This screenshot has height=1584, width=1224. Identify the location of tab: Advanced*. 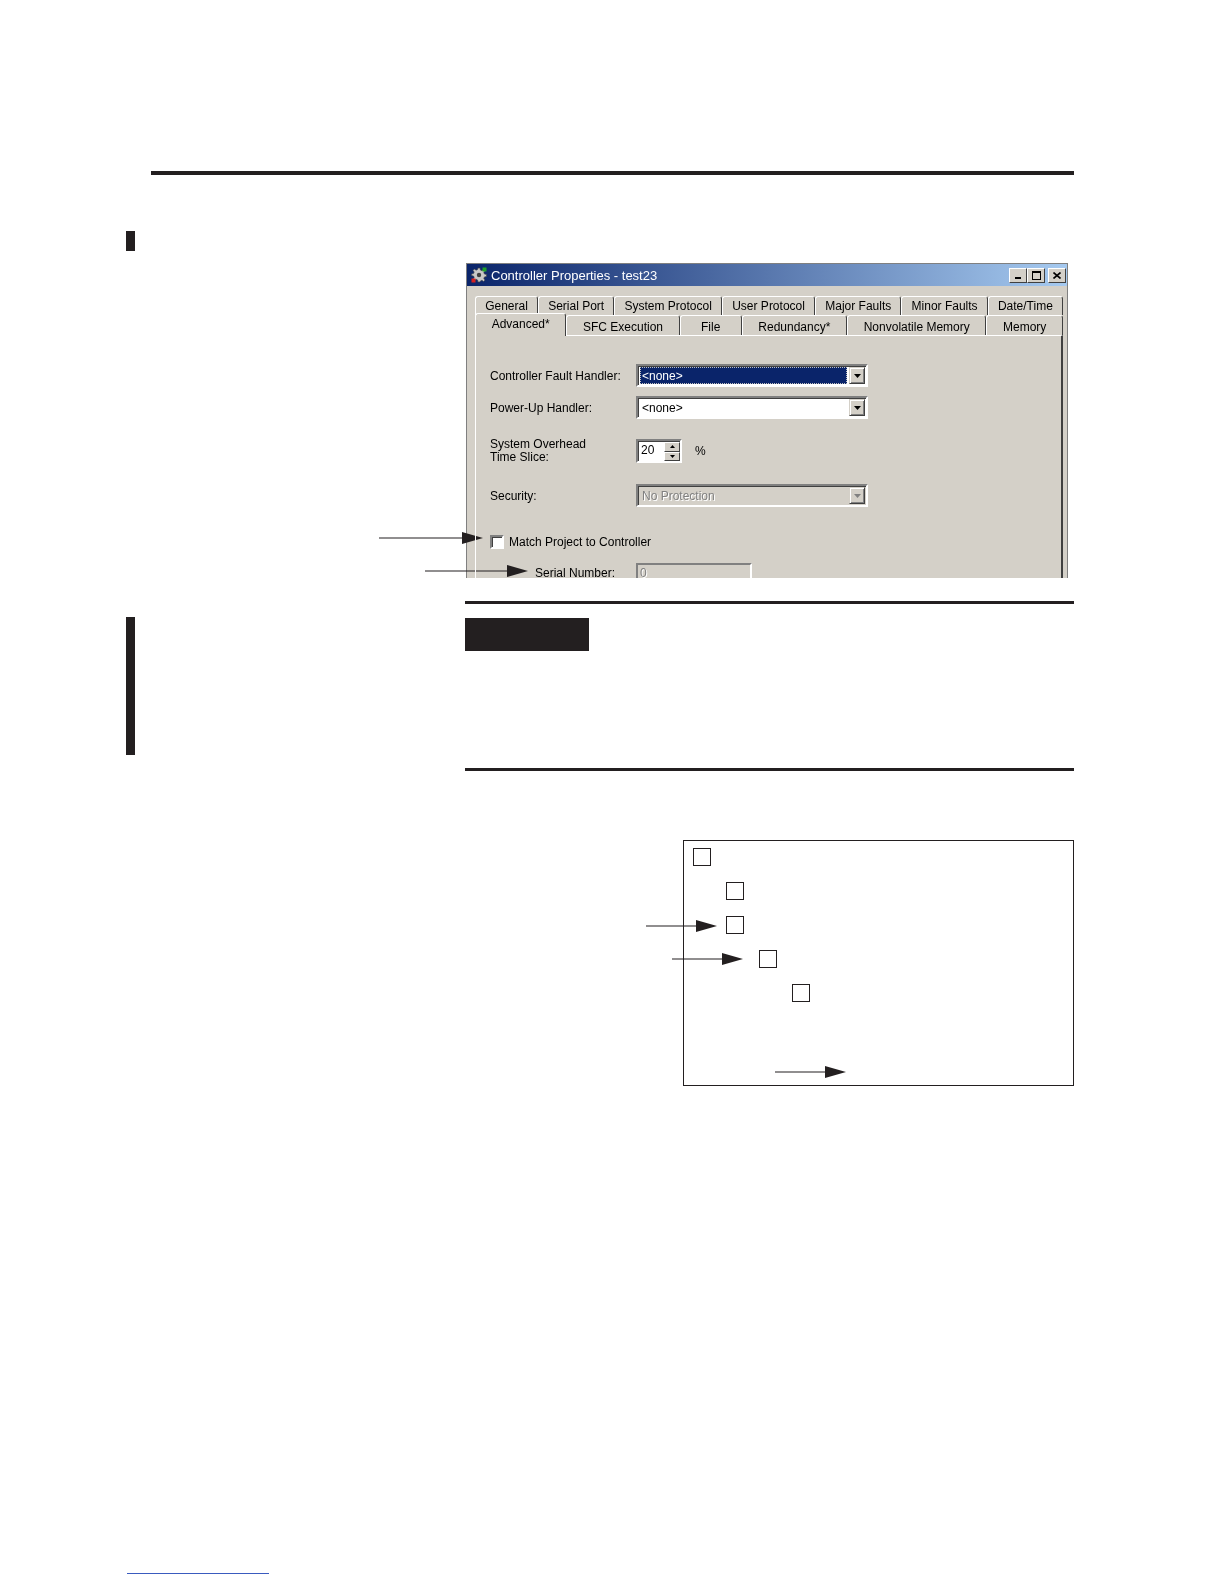
(521, 324).